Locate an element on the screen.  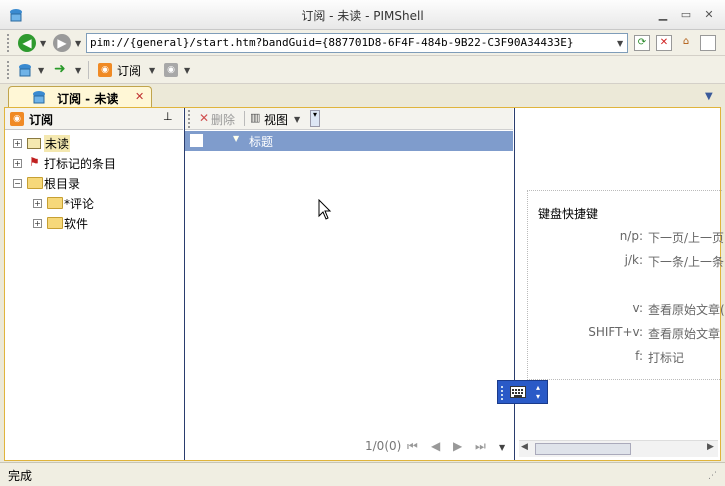
forward-icon: ▶ is located at coordinates (62, 43).